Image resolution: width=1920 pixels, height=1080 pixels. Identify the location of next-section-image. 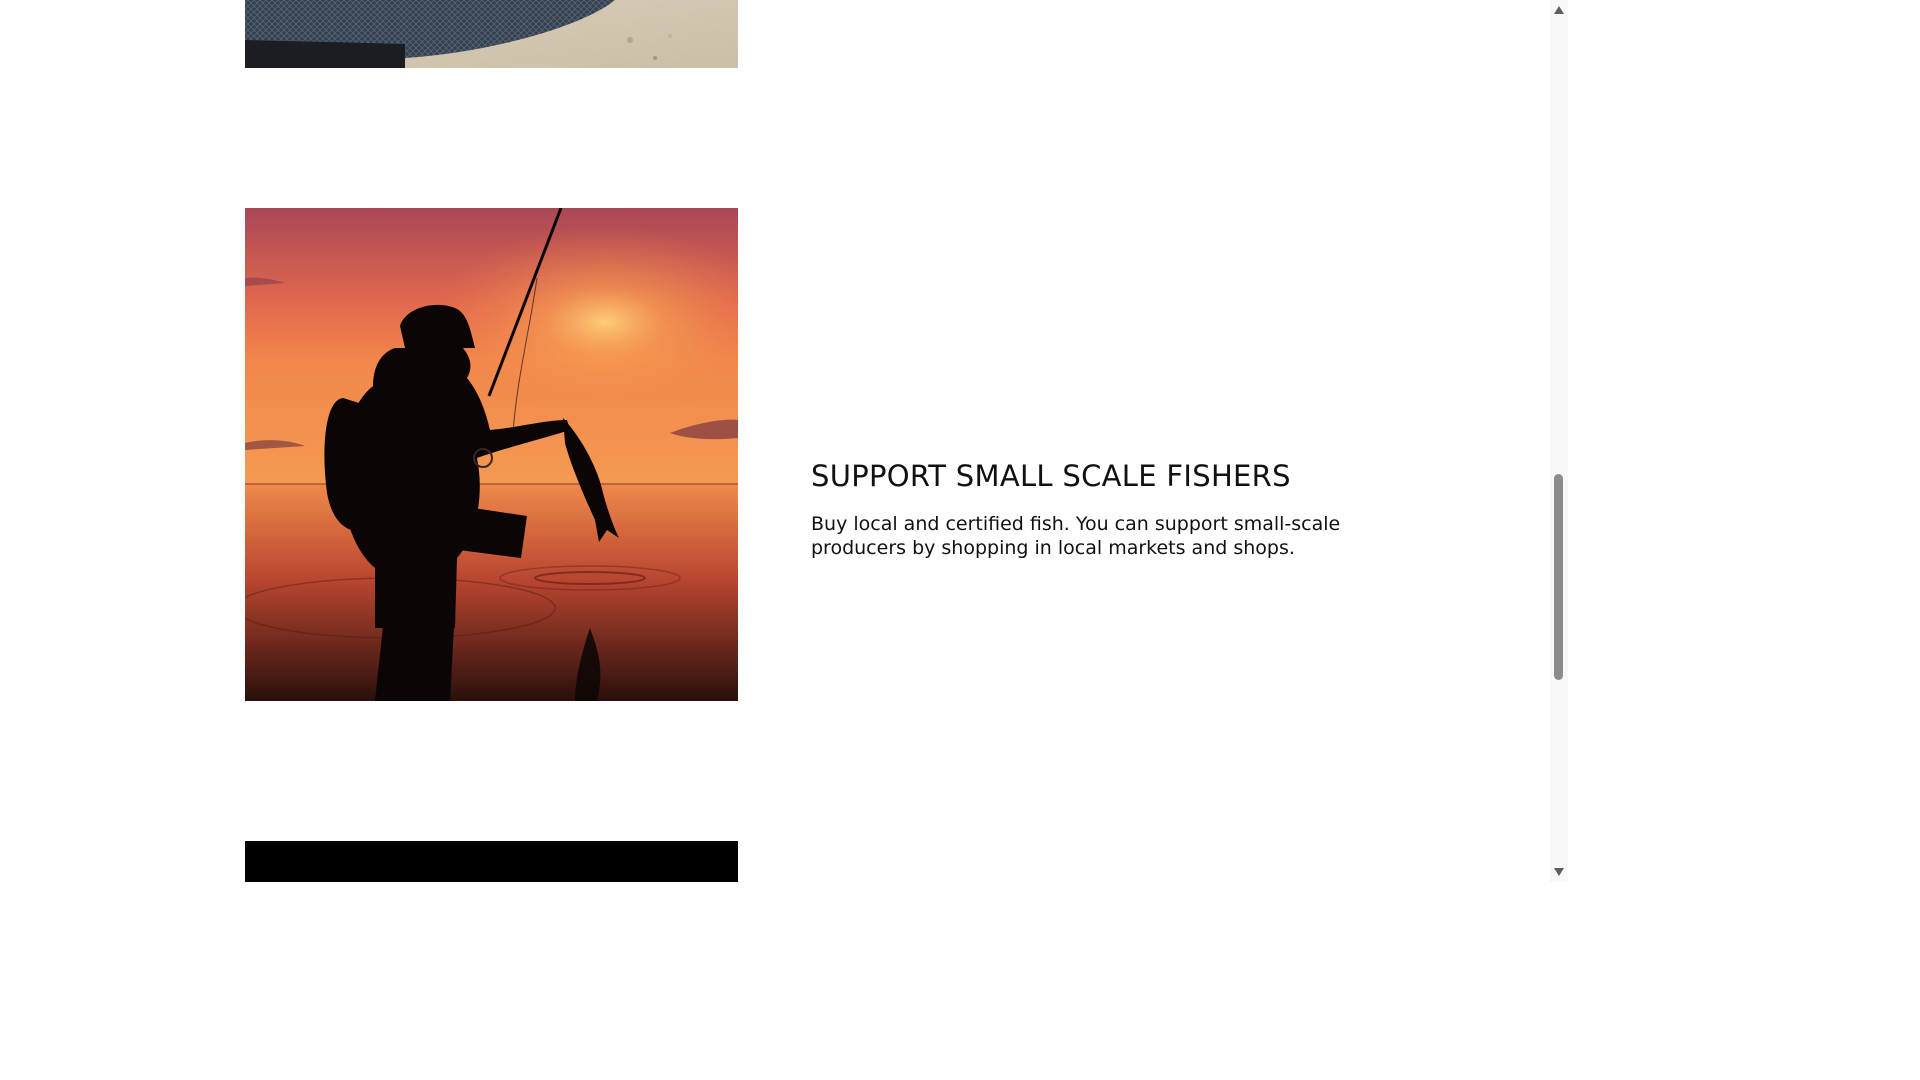
(491, 861).